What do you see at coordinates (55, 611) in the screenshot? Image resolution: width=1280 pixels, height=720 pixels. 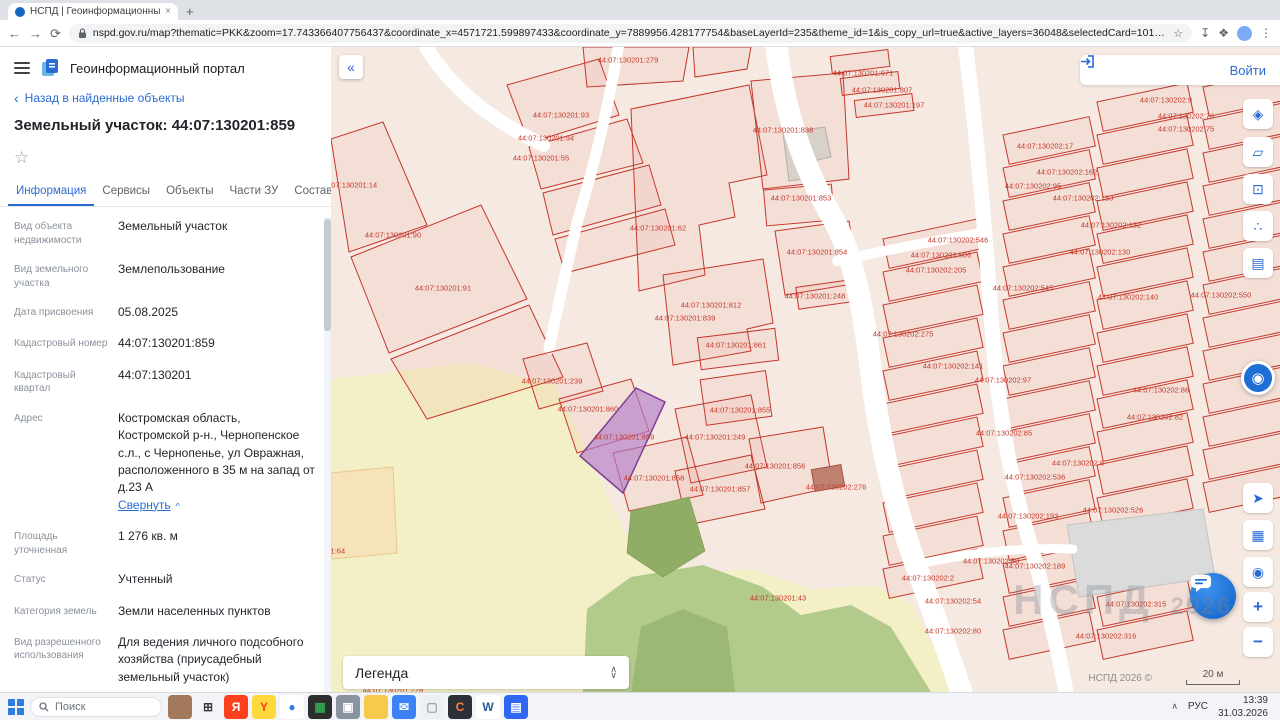 I see `field-label: Категория земель` at bounding box center [55, 611].